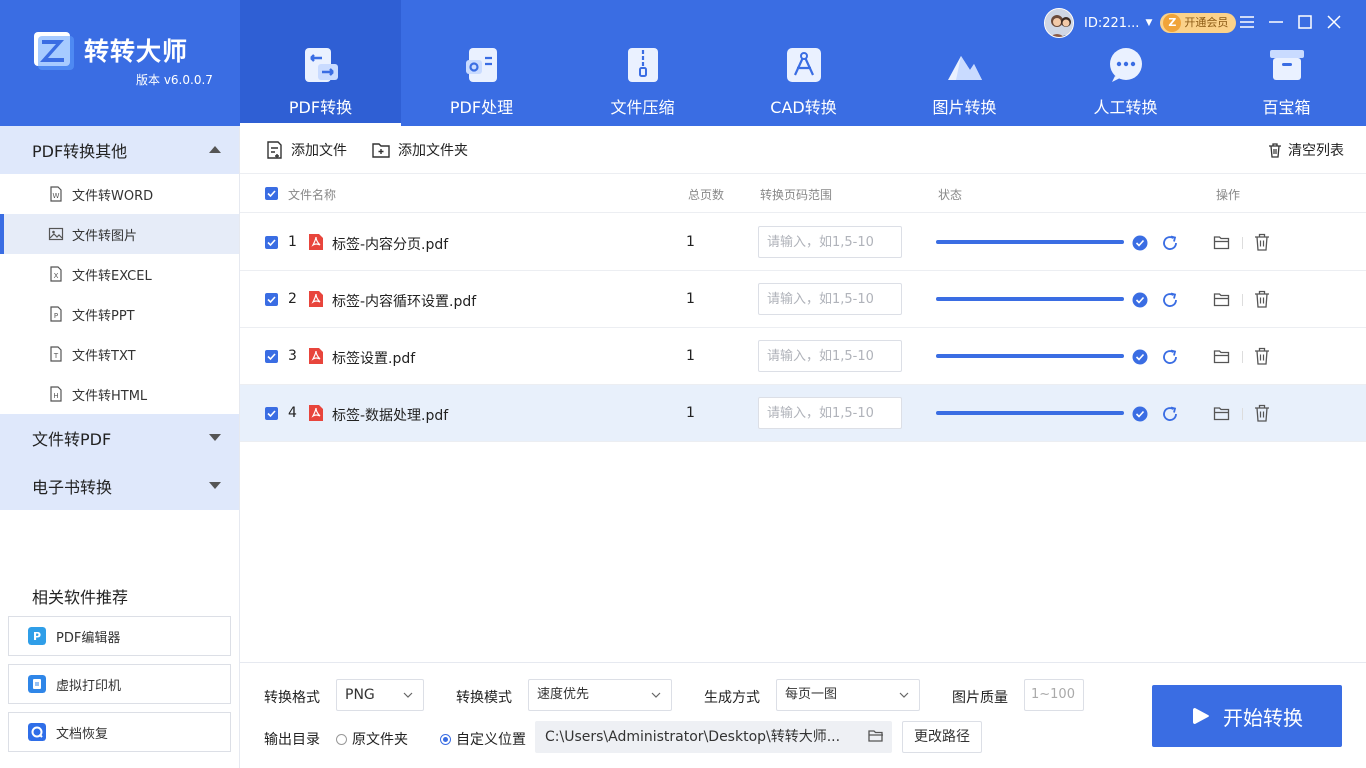 This screenshot has width=1366, height=768. Describe the element at coordinates (119, 354) in the screenshot. I see `sidebar-item-txt: T 文件转TXT` at that location.